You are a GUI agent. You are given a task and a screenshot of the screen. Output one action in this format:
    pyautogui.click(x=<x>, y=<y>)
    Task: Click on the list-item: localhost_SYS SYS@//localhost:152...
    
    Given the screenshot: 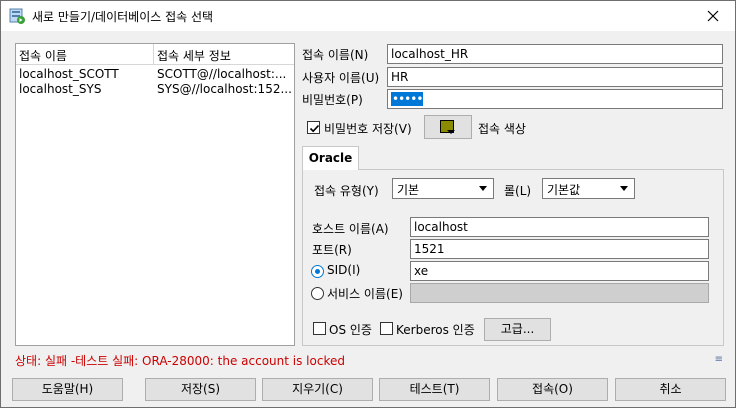 What is the action you would take?
    pyautogui.click(x=155, y=90)
    